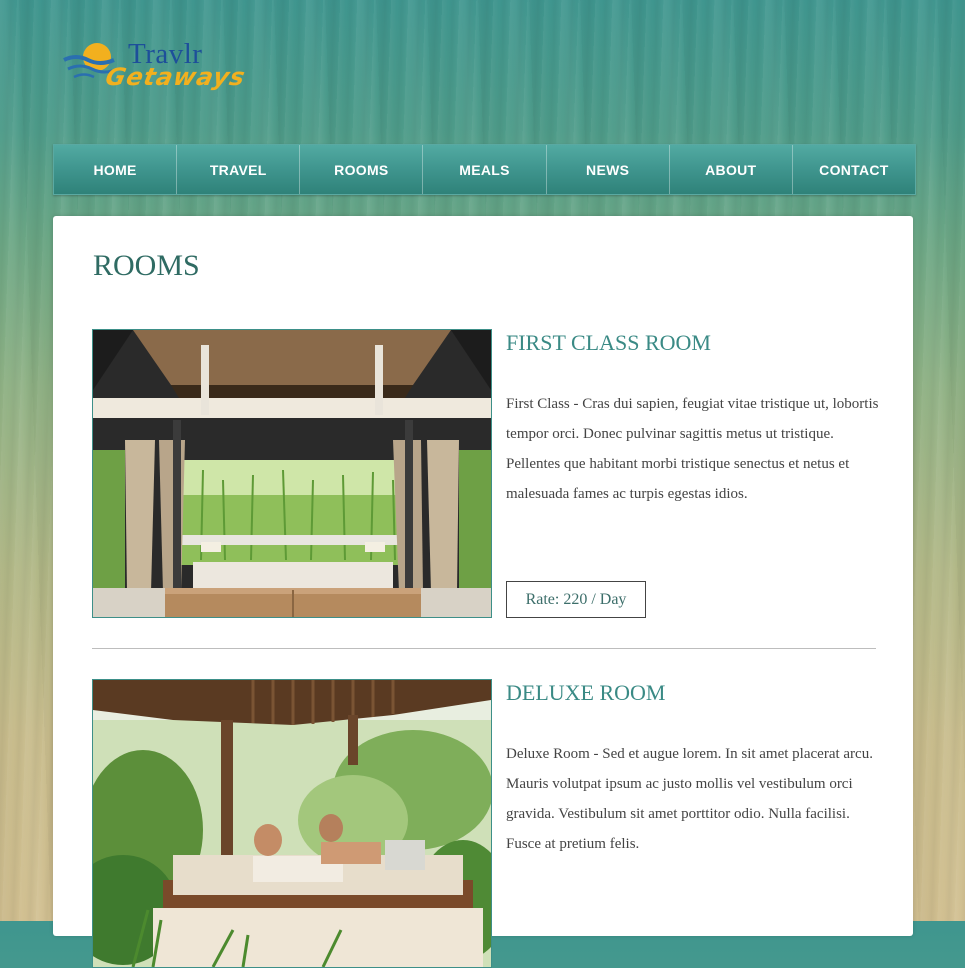  What do you see at coordinates (146, 265) in the screenshot?
I see `page-title: ROOMS` at bounding box center [146, 265].